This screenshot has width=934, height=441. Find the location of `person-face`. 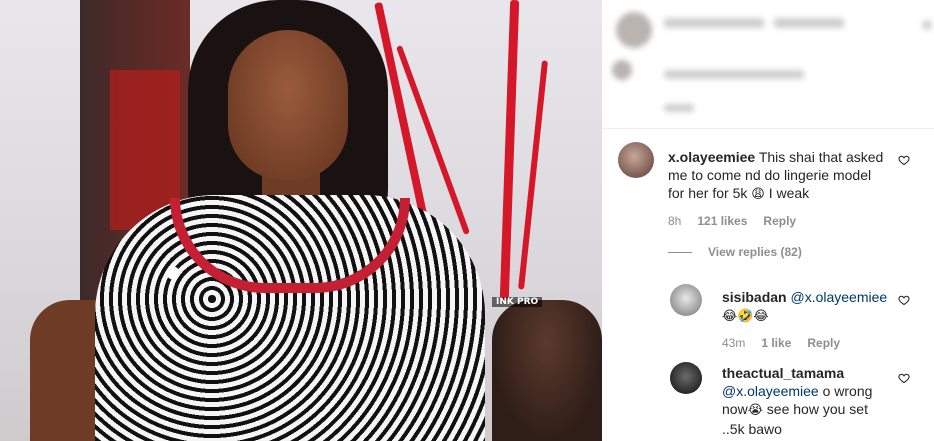

person-face is located at coordinates (288, 105).